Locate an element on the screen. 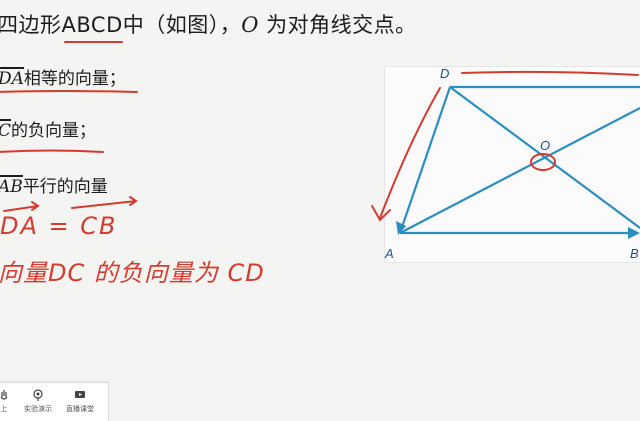  toolbar-hand-button: 上 is located at coordinates (11, 402).